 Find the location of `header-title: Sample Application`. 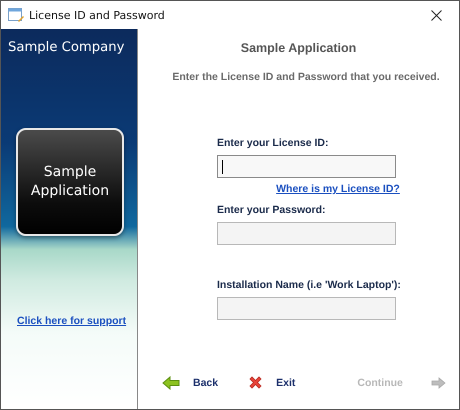

header-title: Sample Application is located at coordinates (299, 48).